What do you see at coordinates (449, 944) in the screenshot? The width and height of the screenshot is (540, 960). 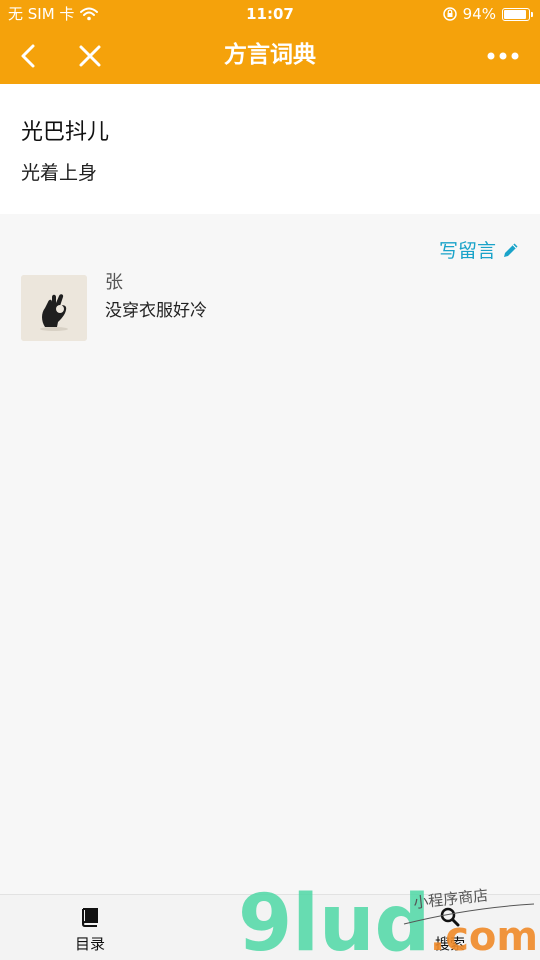 I see `tab-search-label: 搜索` at bounding box center [449, 944].